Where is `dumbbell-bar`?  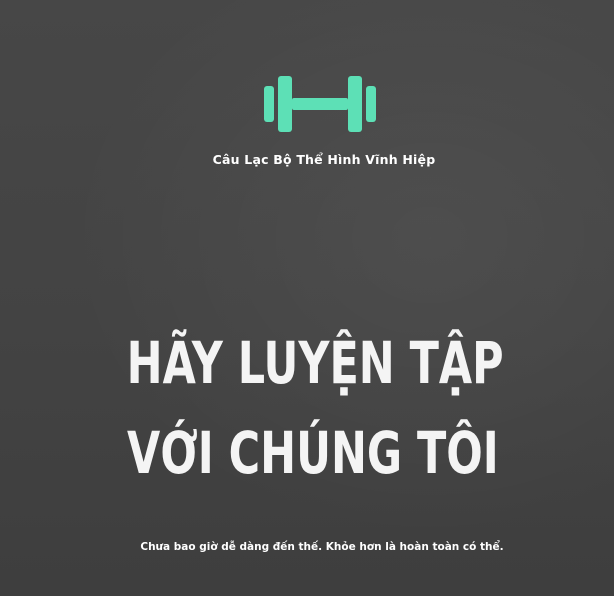 dumbbell-bar is located at coordinates (320, 104).